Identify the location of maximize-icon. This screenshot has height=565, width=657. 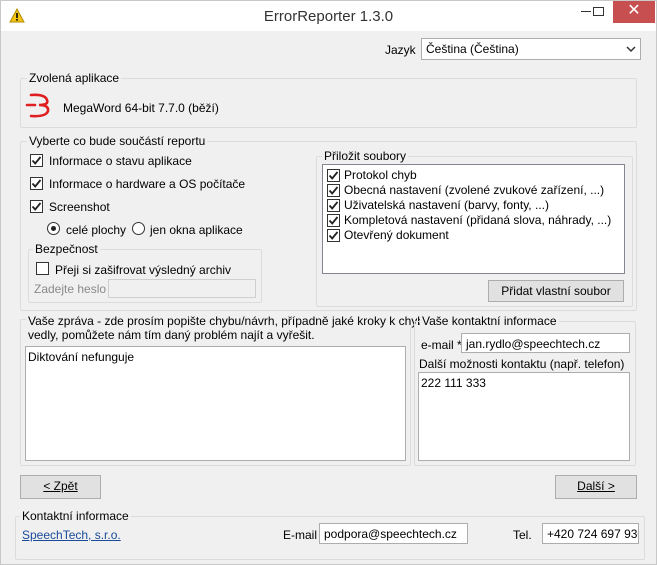
(598, 11).